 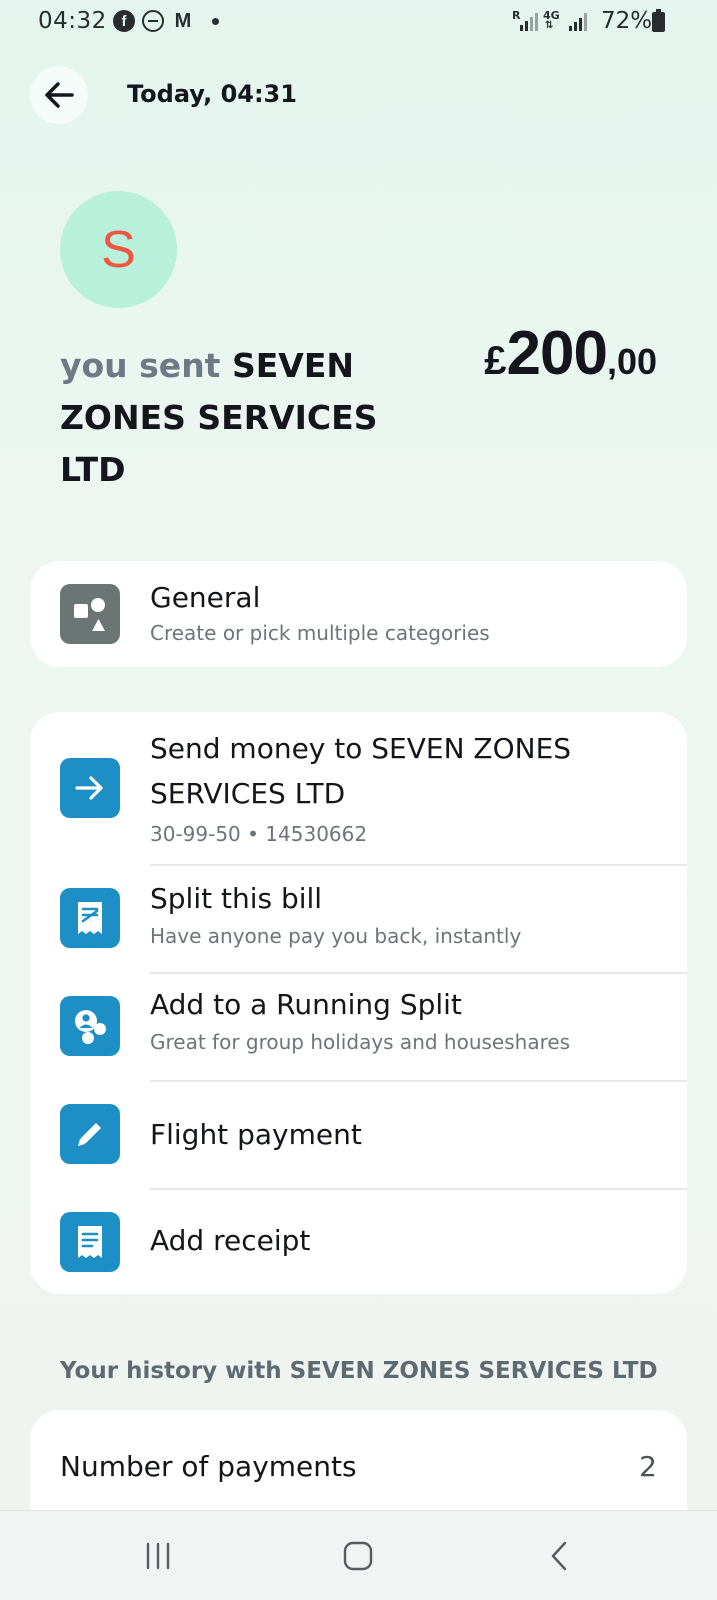 I want to click on amount-currency: £, so click(x=495, y=361).